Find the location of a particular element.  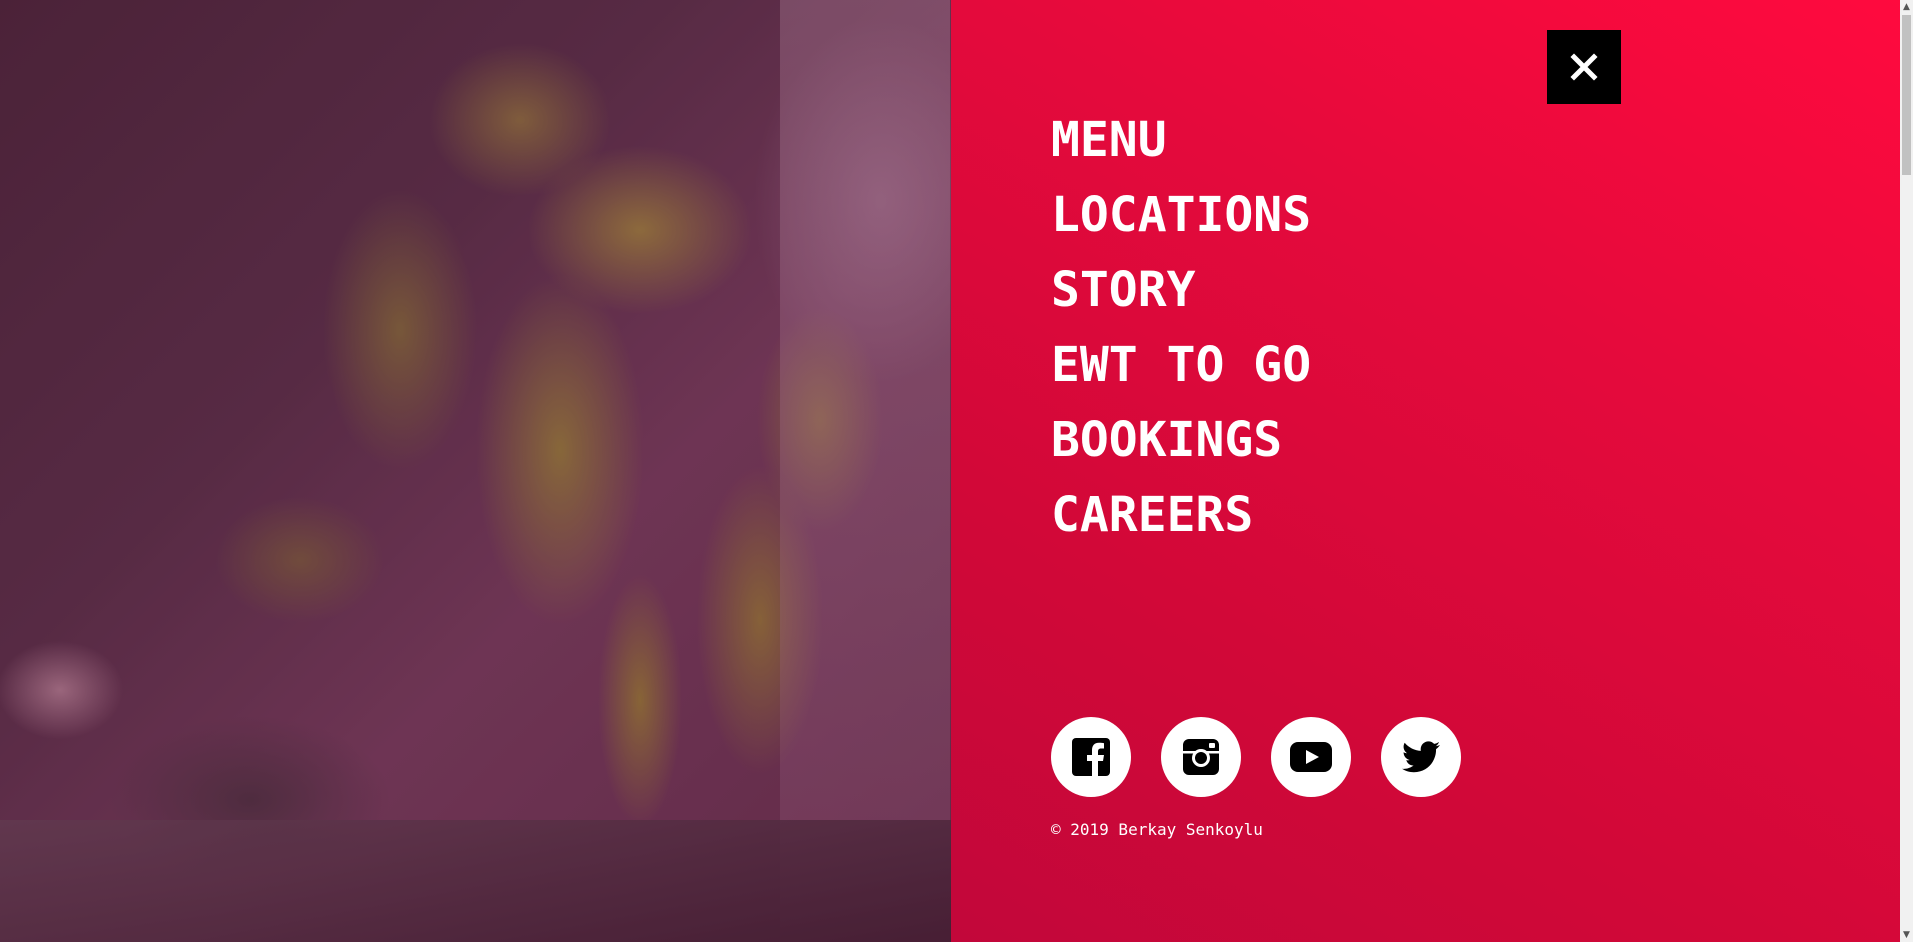

facebook-button is located at coordinates (1091, 757).